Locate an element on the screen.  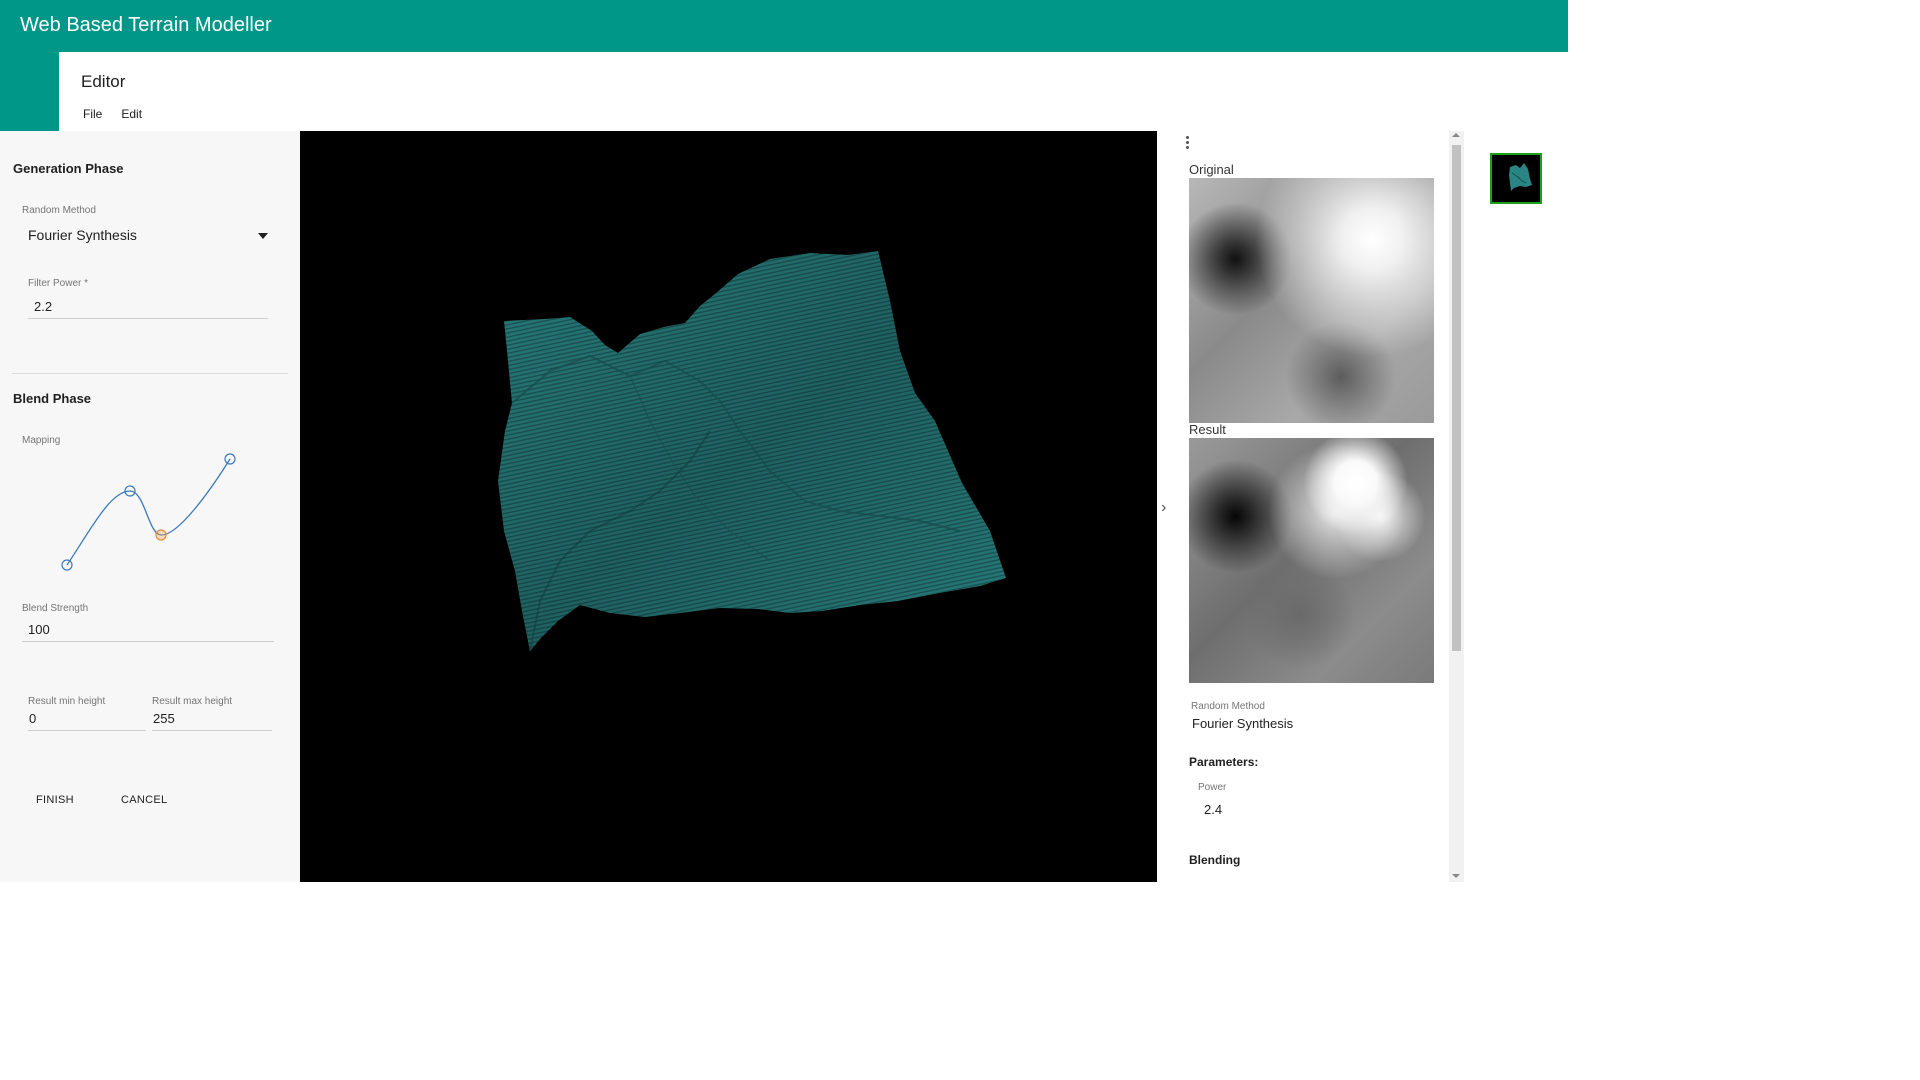
terrain-thumbnail-icon is located at coordinates (1520, 177).